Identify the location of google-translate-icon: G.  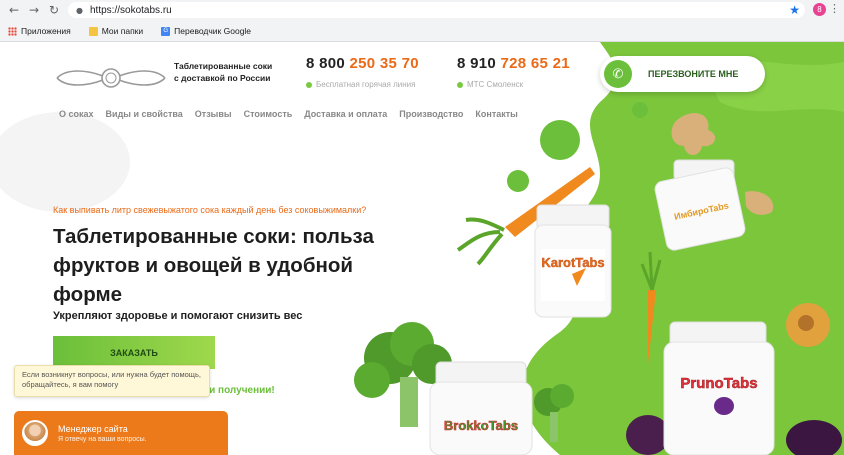
(166, 31).